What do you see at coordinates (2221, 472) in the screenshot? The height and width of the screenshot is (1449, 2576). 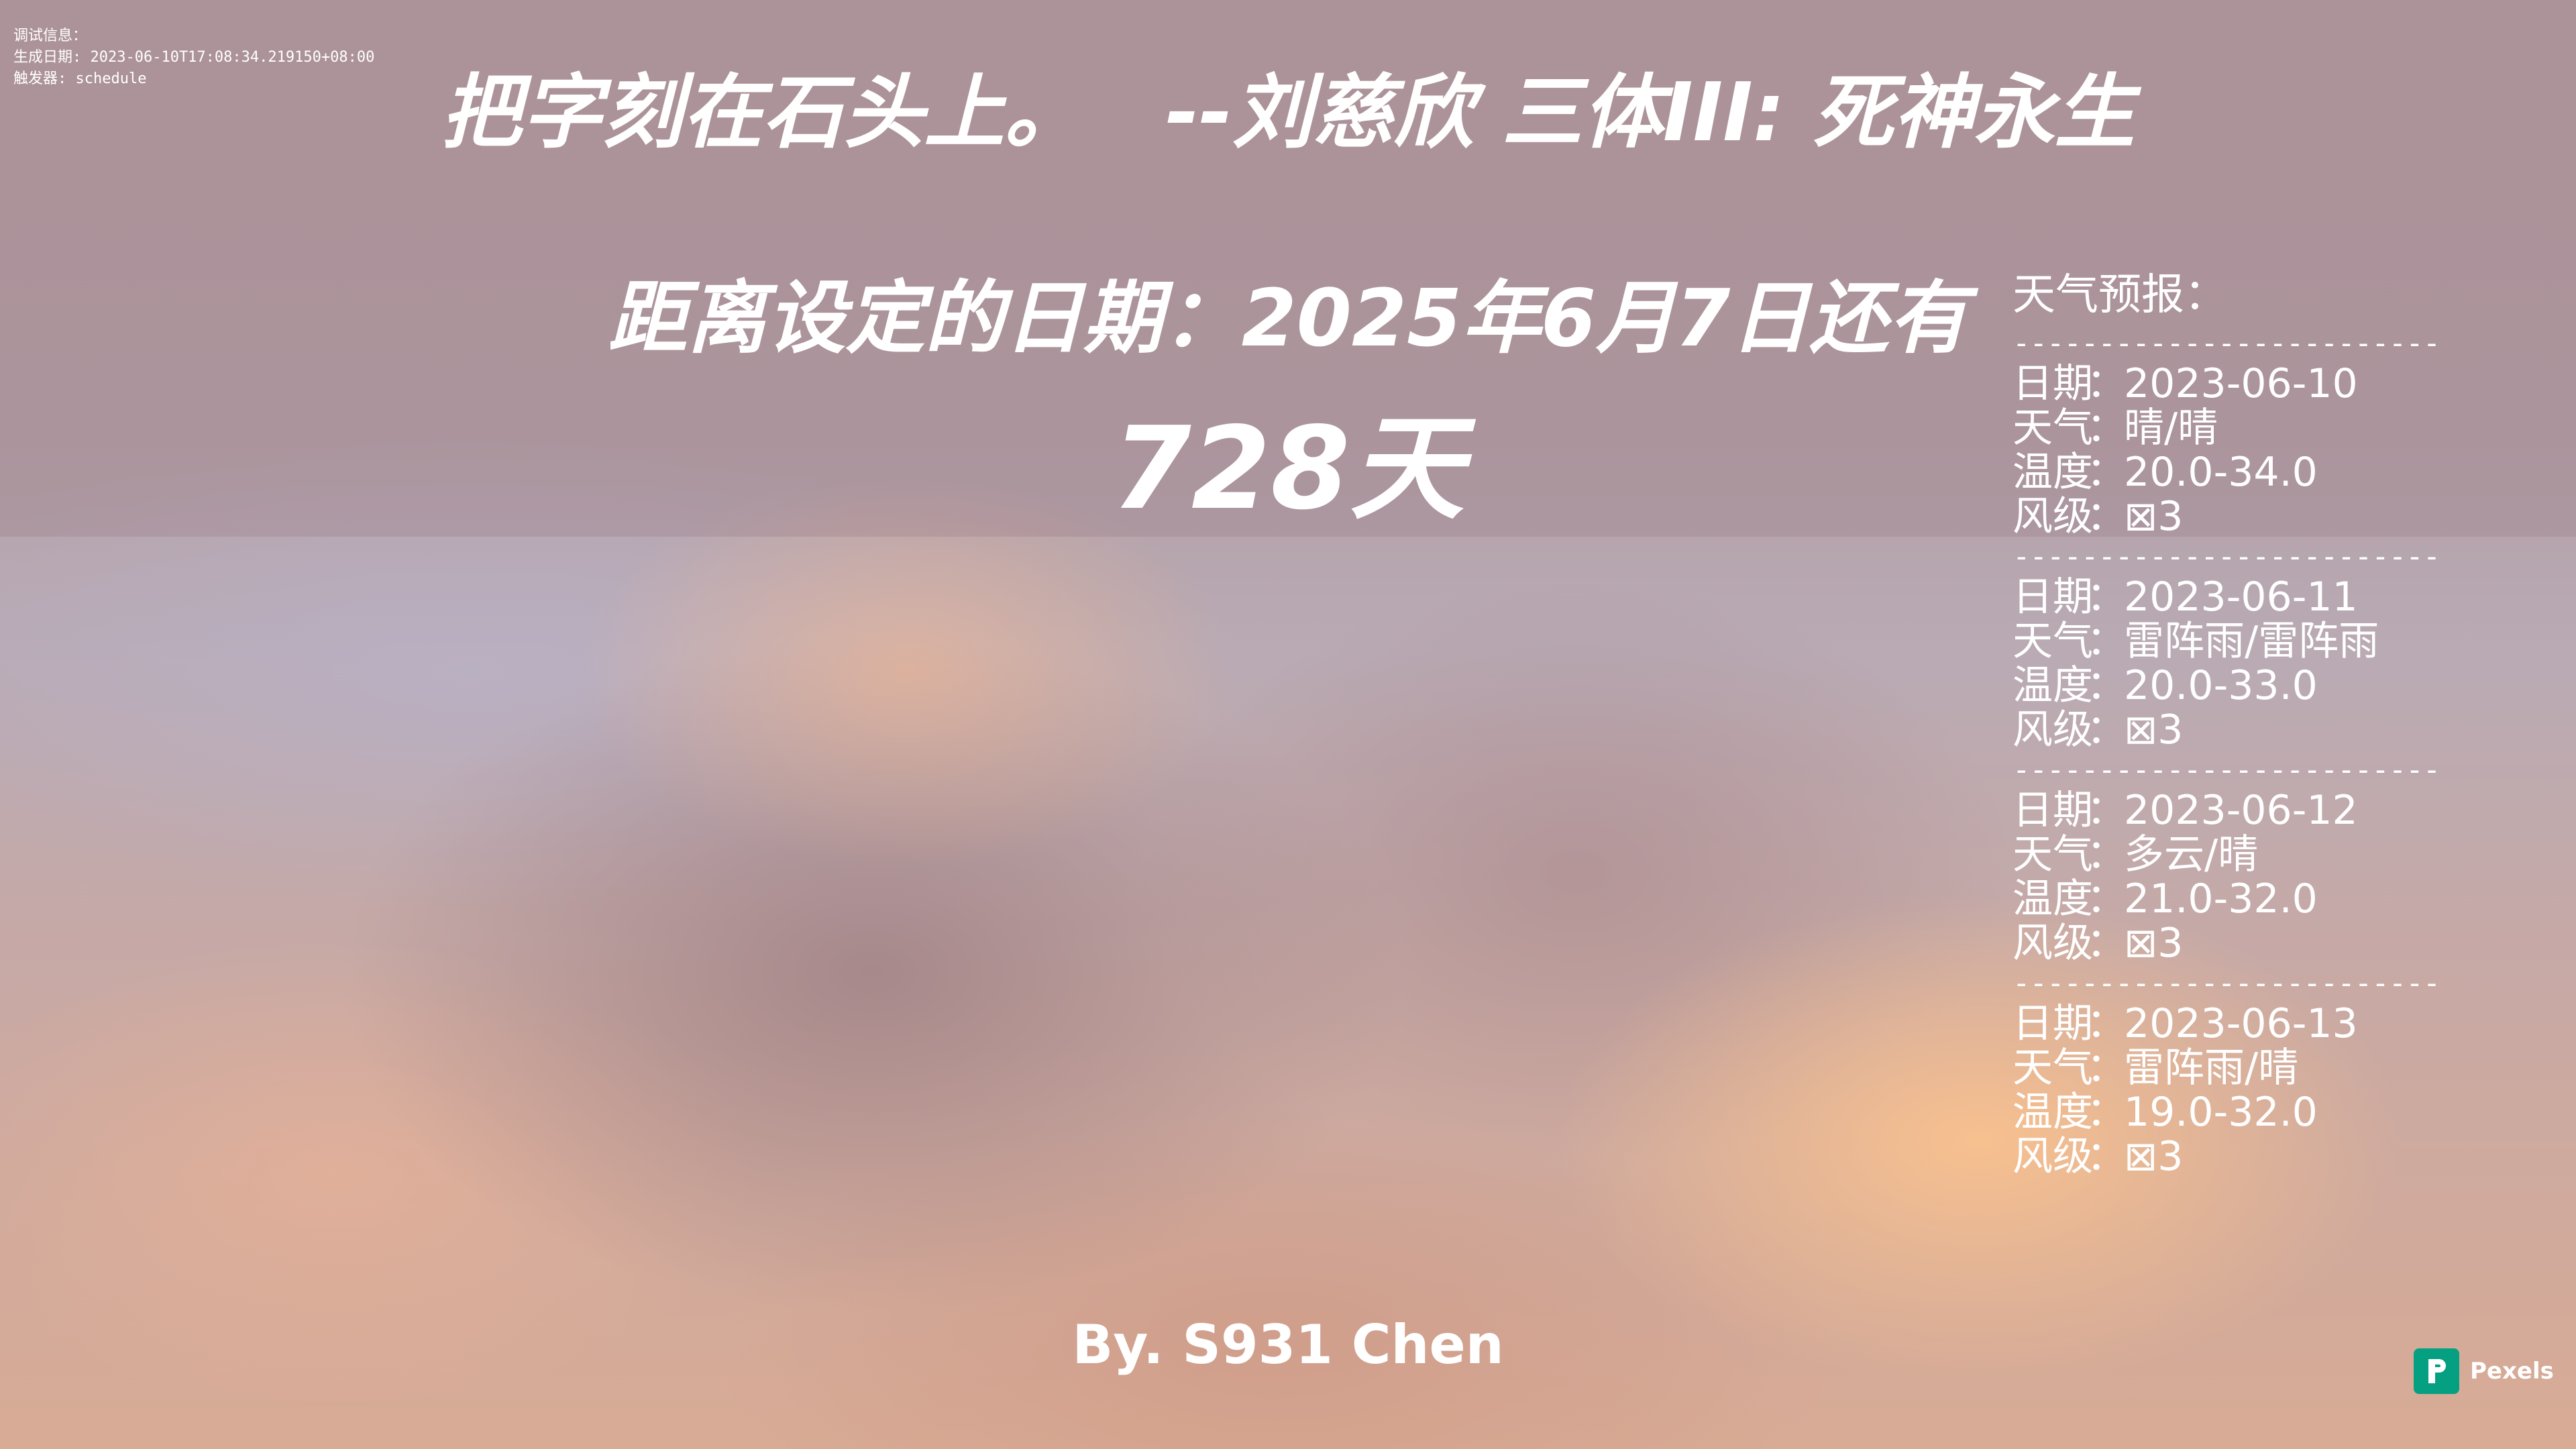 I see `weather-temperature-value: 20.0-34.0` at bounding box center [2221, 472].